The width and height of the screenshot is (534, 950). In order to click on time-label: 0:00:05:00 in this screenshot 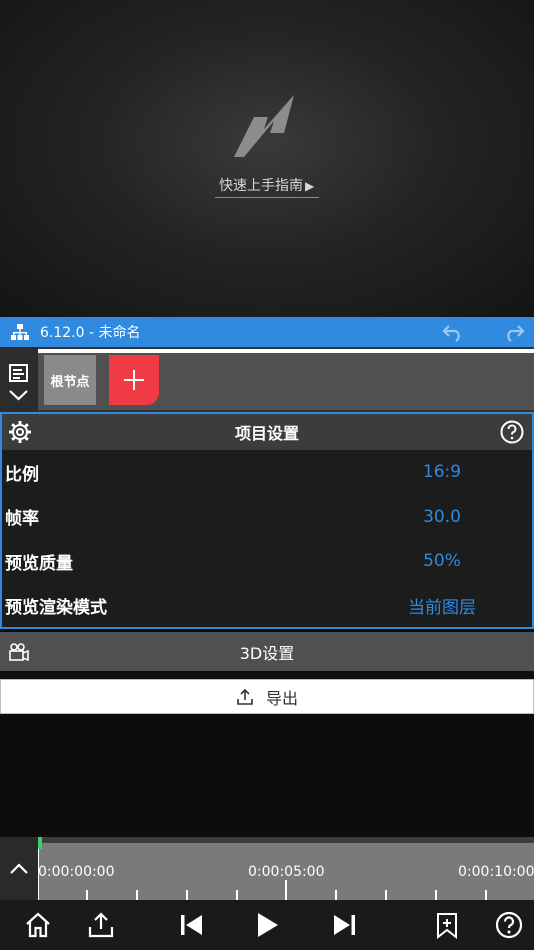, I will do `click(286, 872)`.